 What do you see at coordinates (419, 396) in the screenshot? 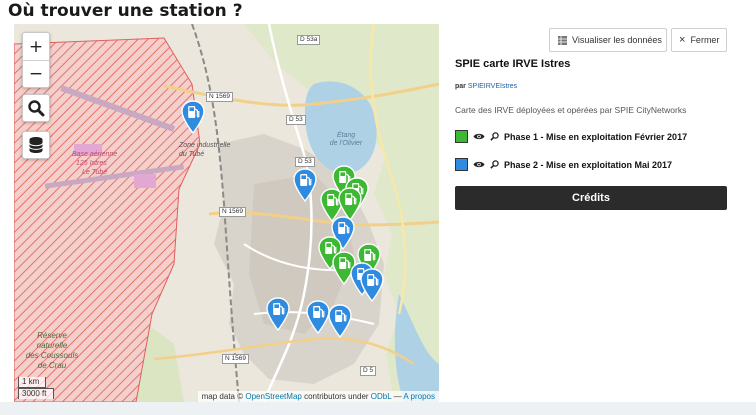
I see `about-link: A propos` at bounding box center [419, 396].